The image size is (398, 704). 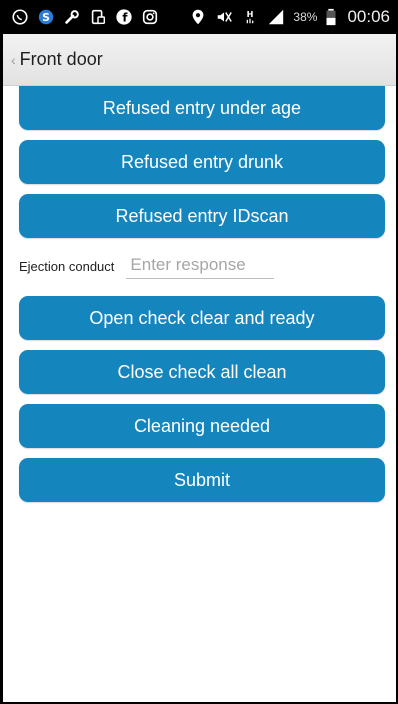 I want to click on open-check-button: Open check clear and ready, so click(x=202, y=318).